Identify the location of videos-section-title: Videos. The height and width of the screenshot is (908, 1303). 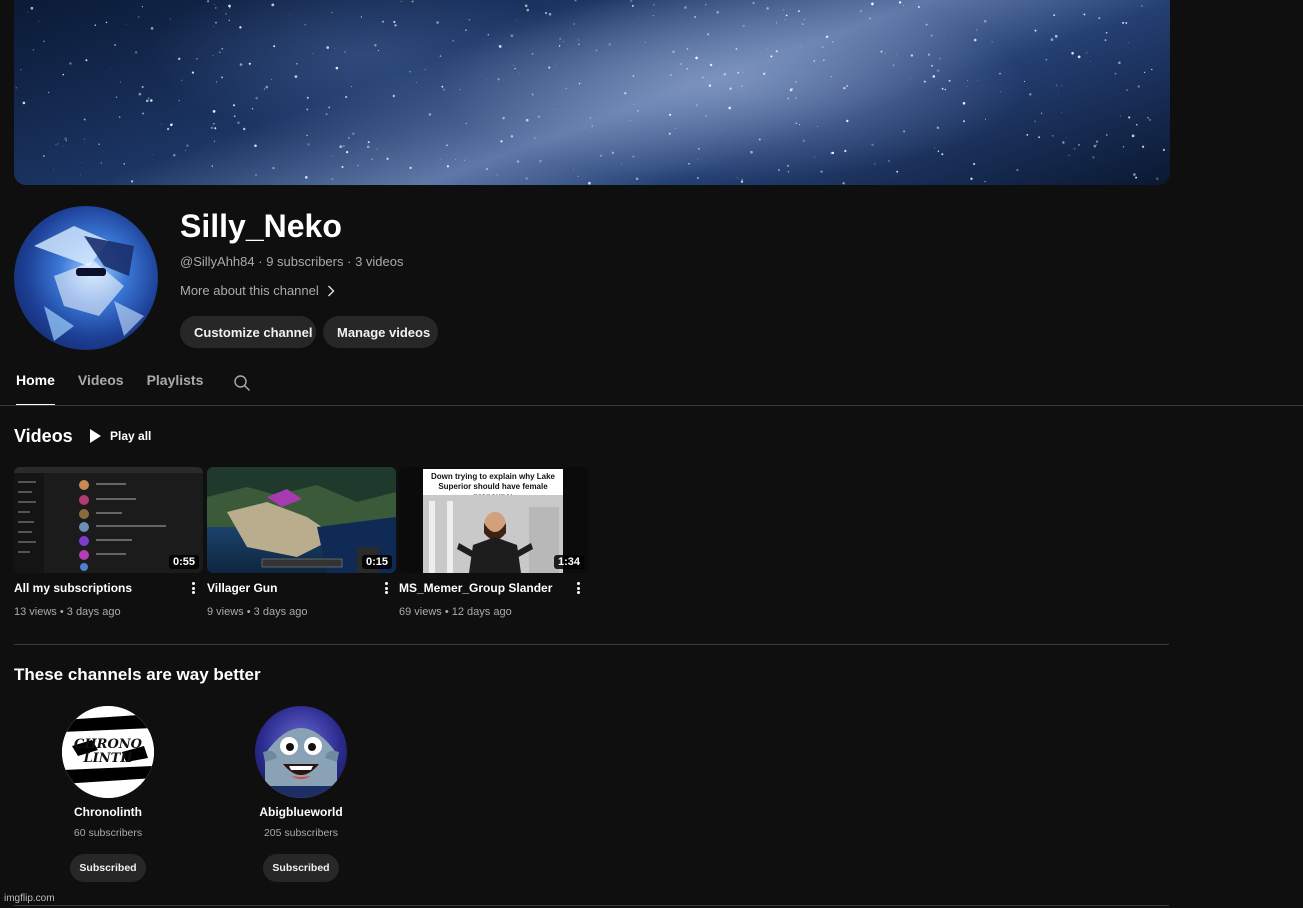
(43, 436).